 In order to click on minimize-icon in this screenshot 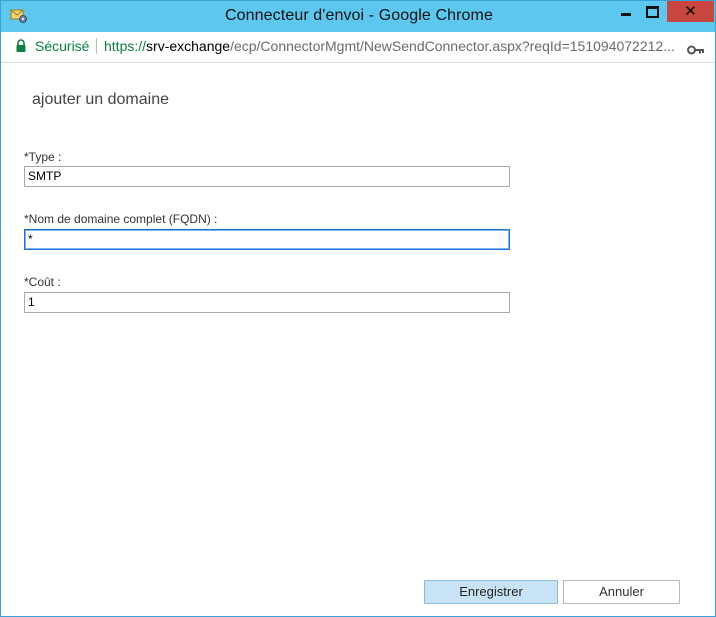, I will do `click(626, 14)`.